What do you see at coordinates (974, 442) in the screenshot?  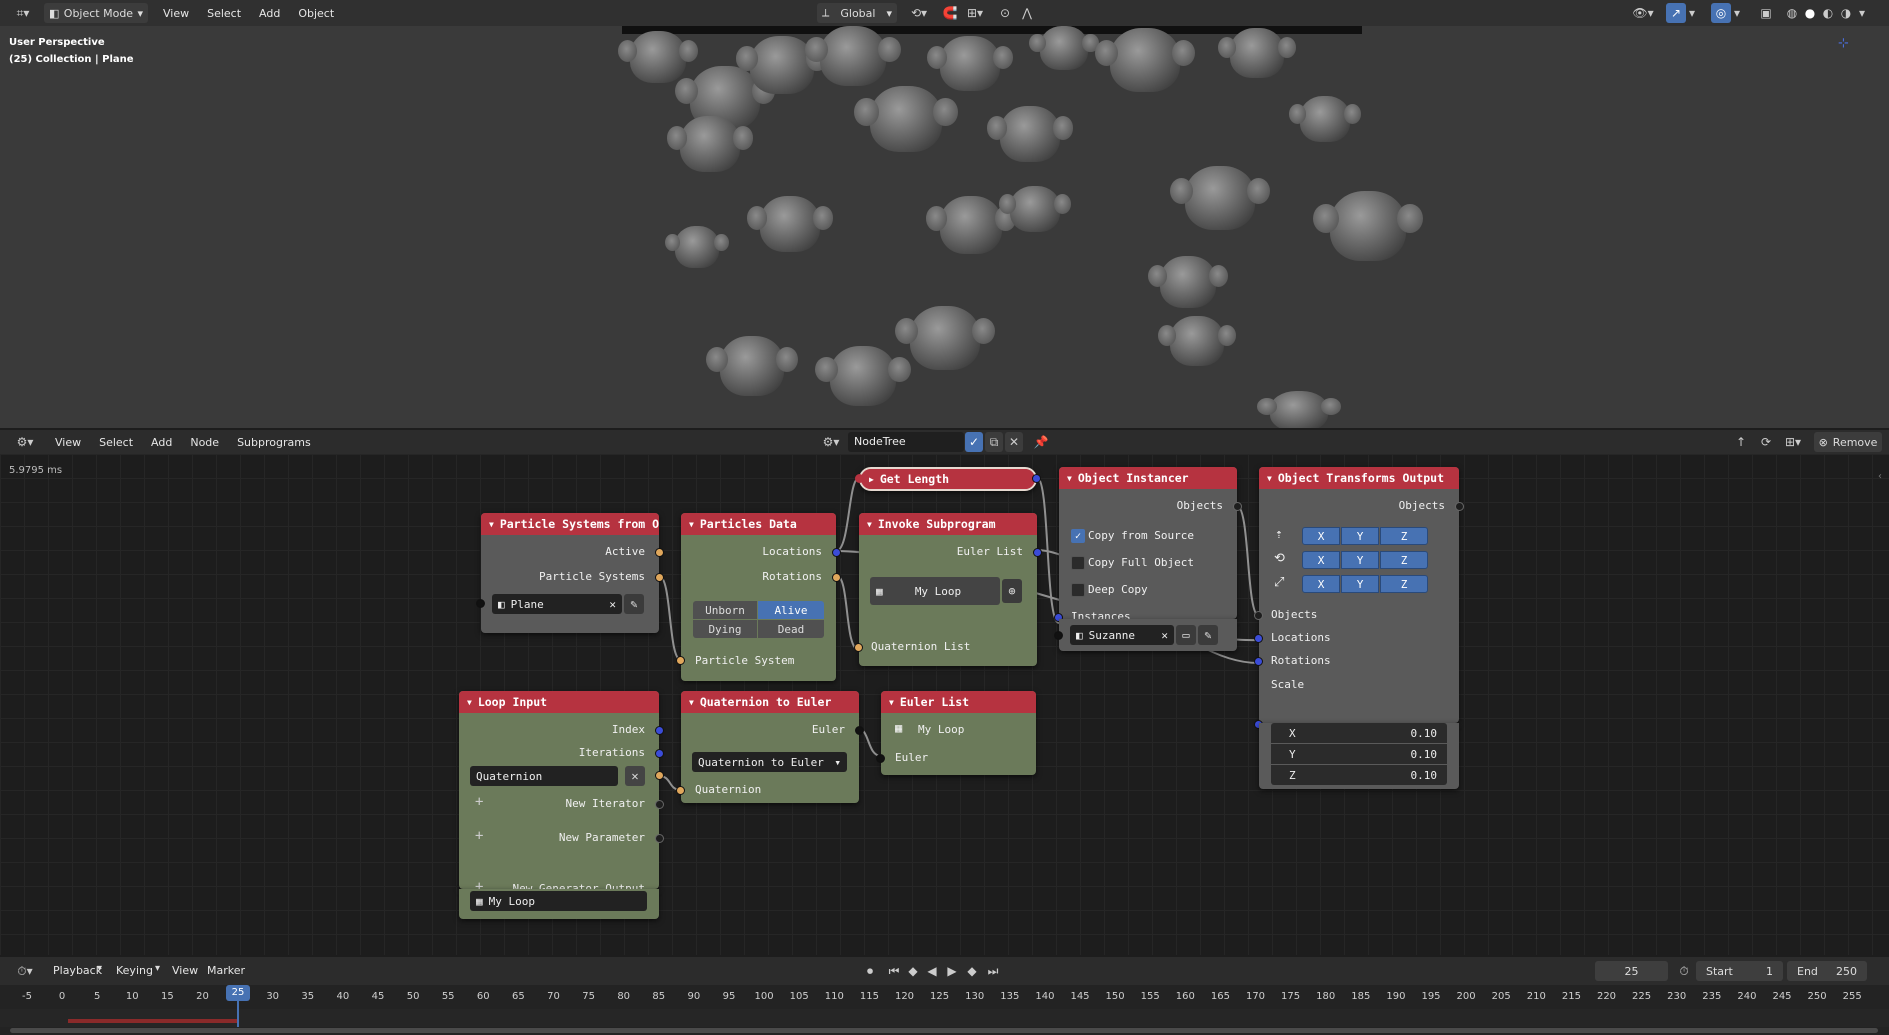 I see `fake-user-shield-icon: ✓` at bounding box center [974, 442].